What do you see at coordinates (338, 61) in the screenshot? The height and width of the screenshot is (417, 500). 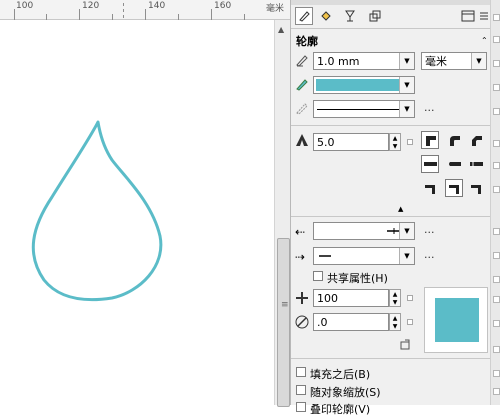 I see `outline-width-value: 1.0 mm` at bounding box center [338, 61].